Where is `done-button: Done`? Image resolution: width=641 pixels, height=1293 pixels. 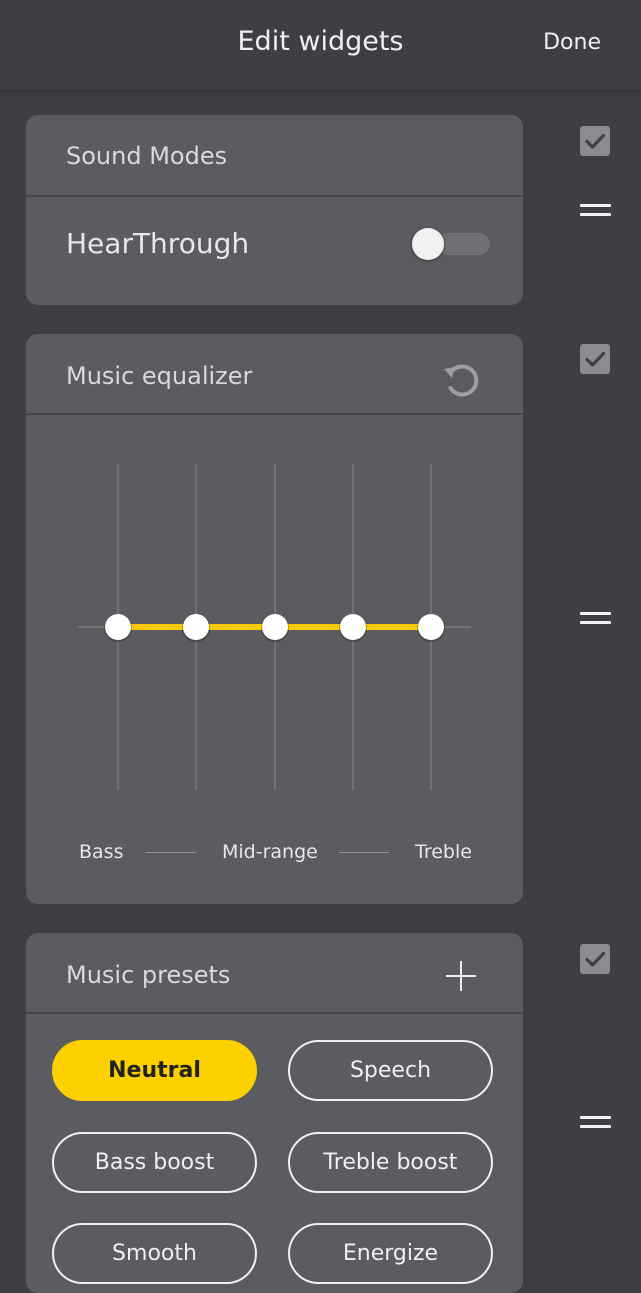
done-button: Done is located at coordinates (572, 42).